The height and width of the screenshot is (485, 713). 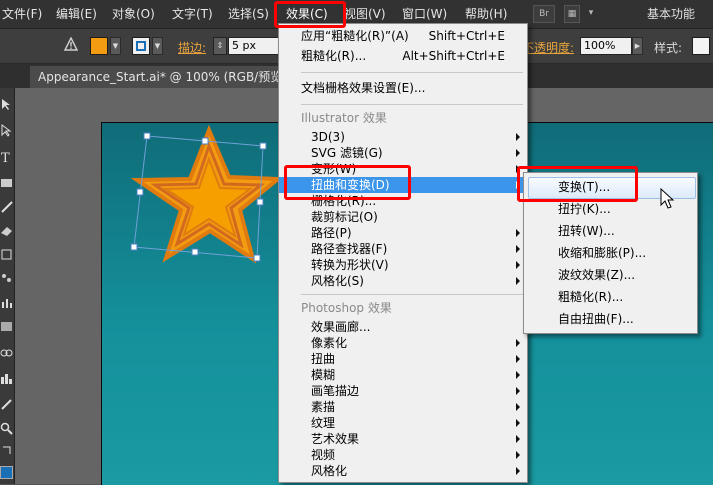 What do you see at coordinates (99, 46) in the screenshot?
I see `fill-swatch` at bounding box center [99, 46].